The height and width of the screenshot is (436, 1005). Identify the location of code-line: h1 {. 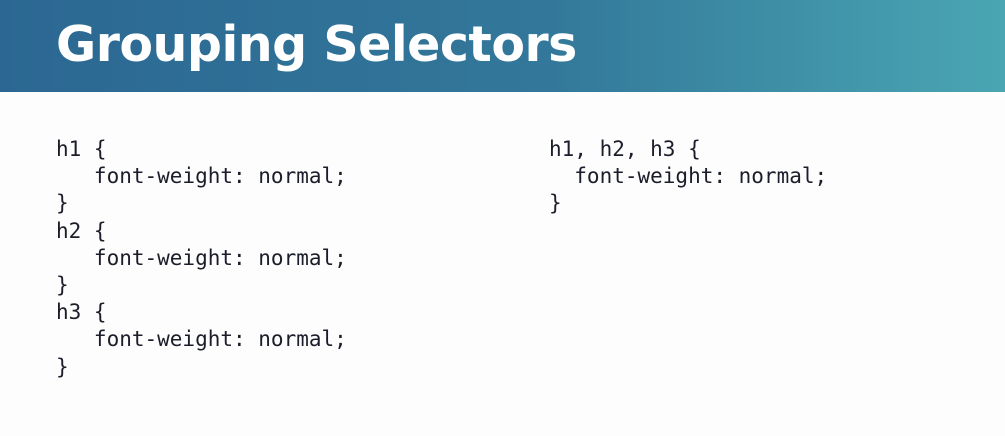
(81, 149).